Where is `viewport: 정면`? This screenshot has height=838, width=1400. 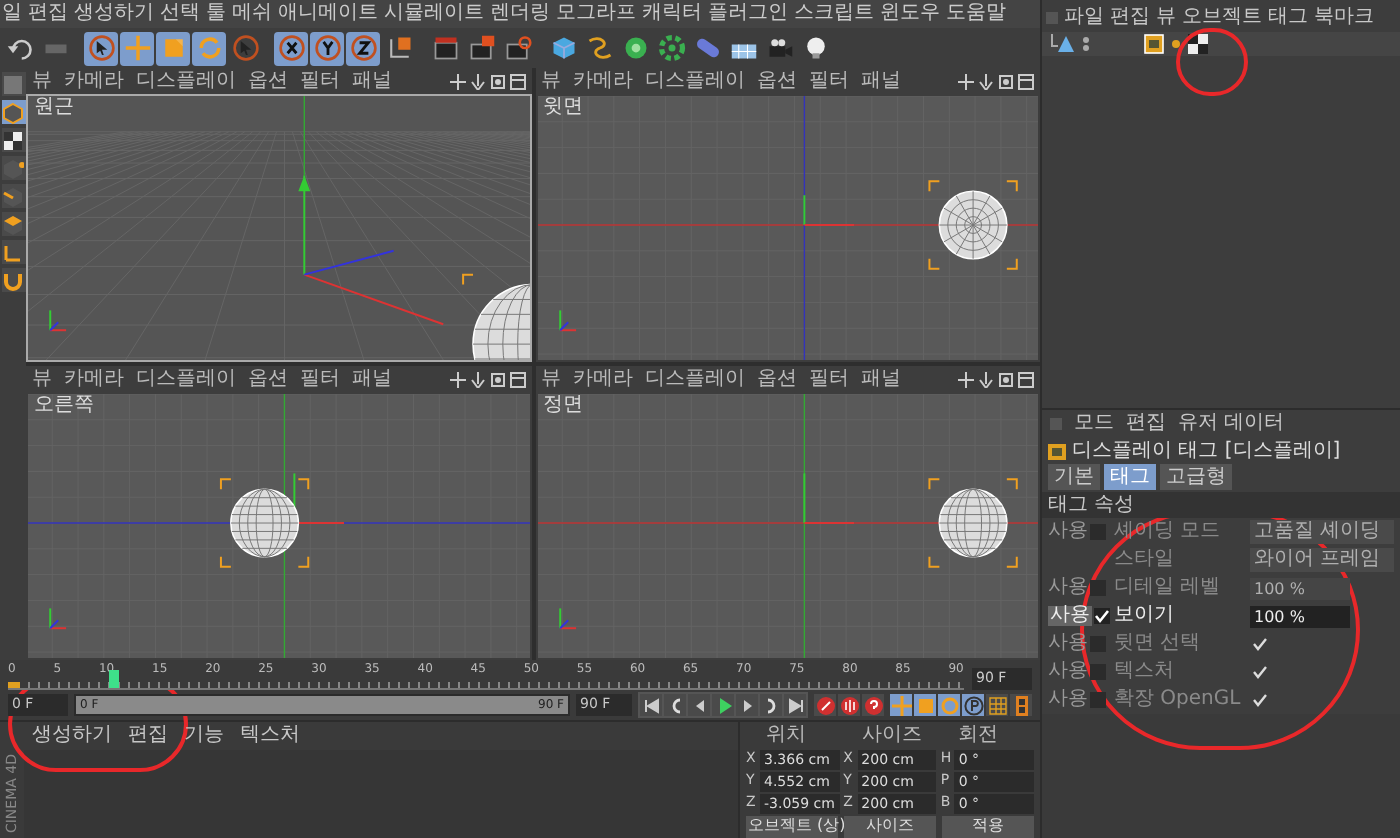
viewport: 정면 is located at coordinates (787, 526).